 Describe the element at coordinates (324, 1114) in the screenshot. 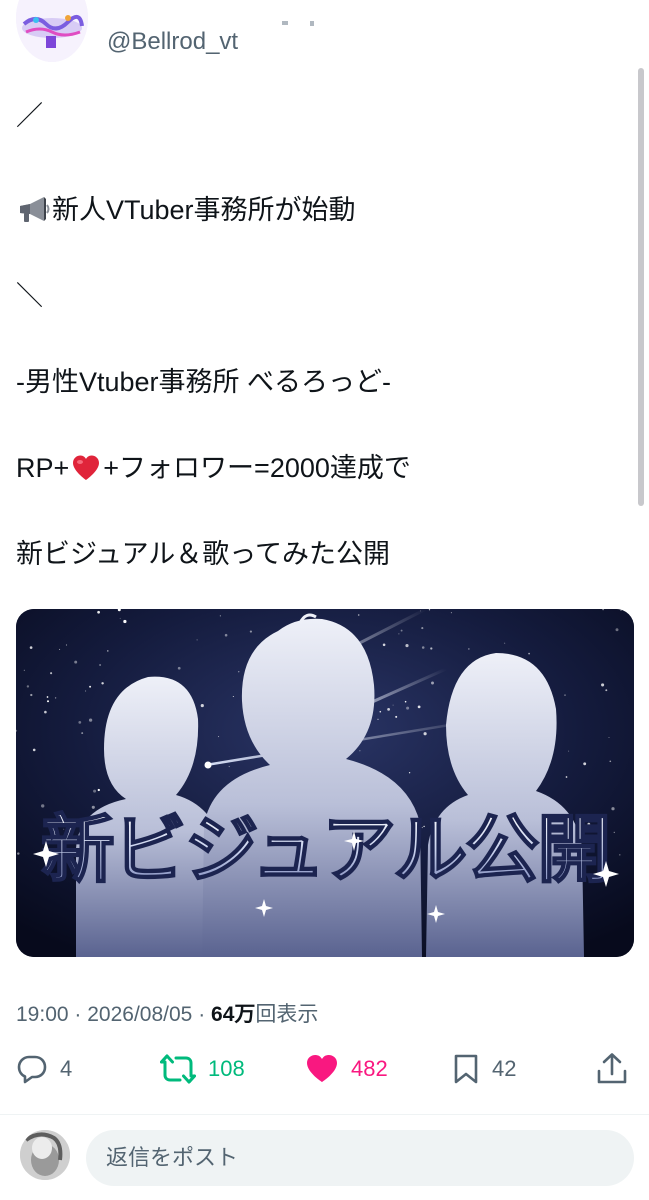

I see `divider` at that location.